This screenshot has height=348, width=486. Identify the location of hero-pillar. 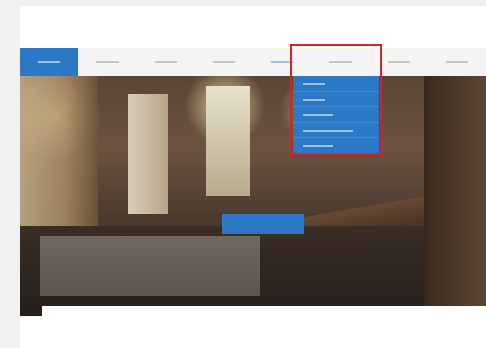
(148, 154).